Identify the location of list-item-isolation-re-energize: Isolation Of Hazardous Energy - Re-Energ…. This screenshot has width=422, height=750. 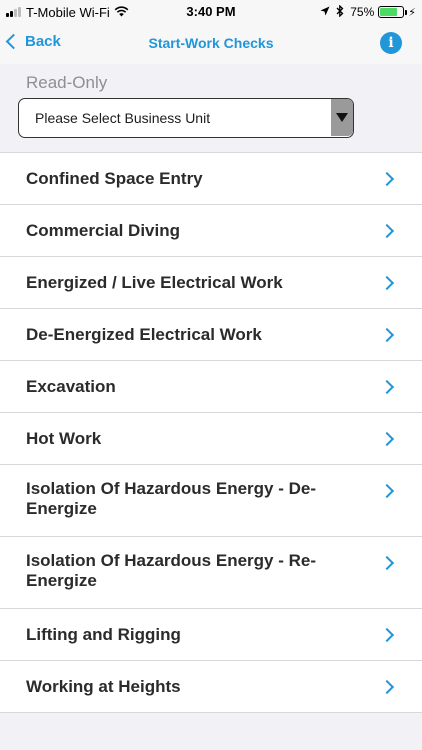
(211, 573).